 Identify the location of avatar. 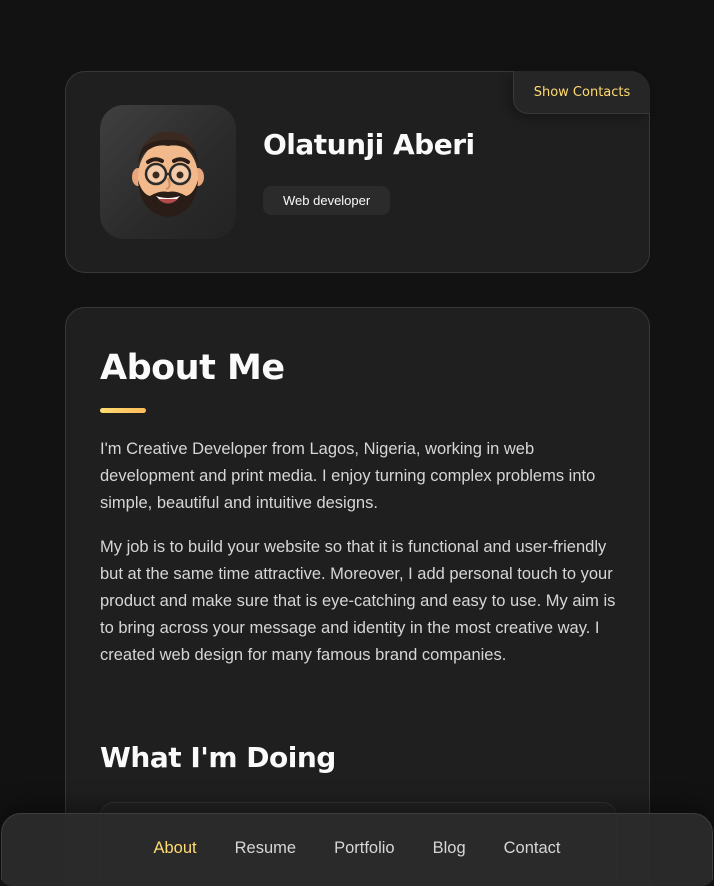
(168, 172).